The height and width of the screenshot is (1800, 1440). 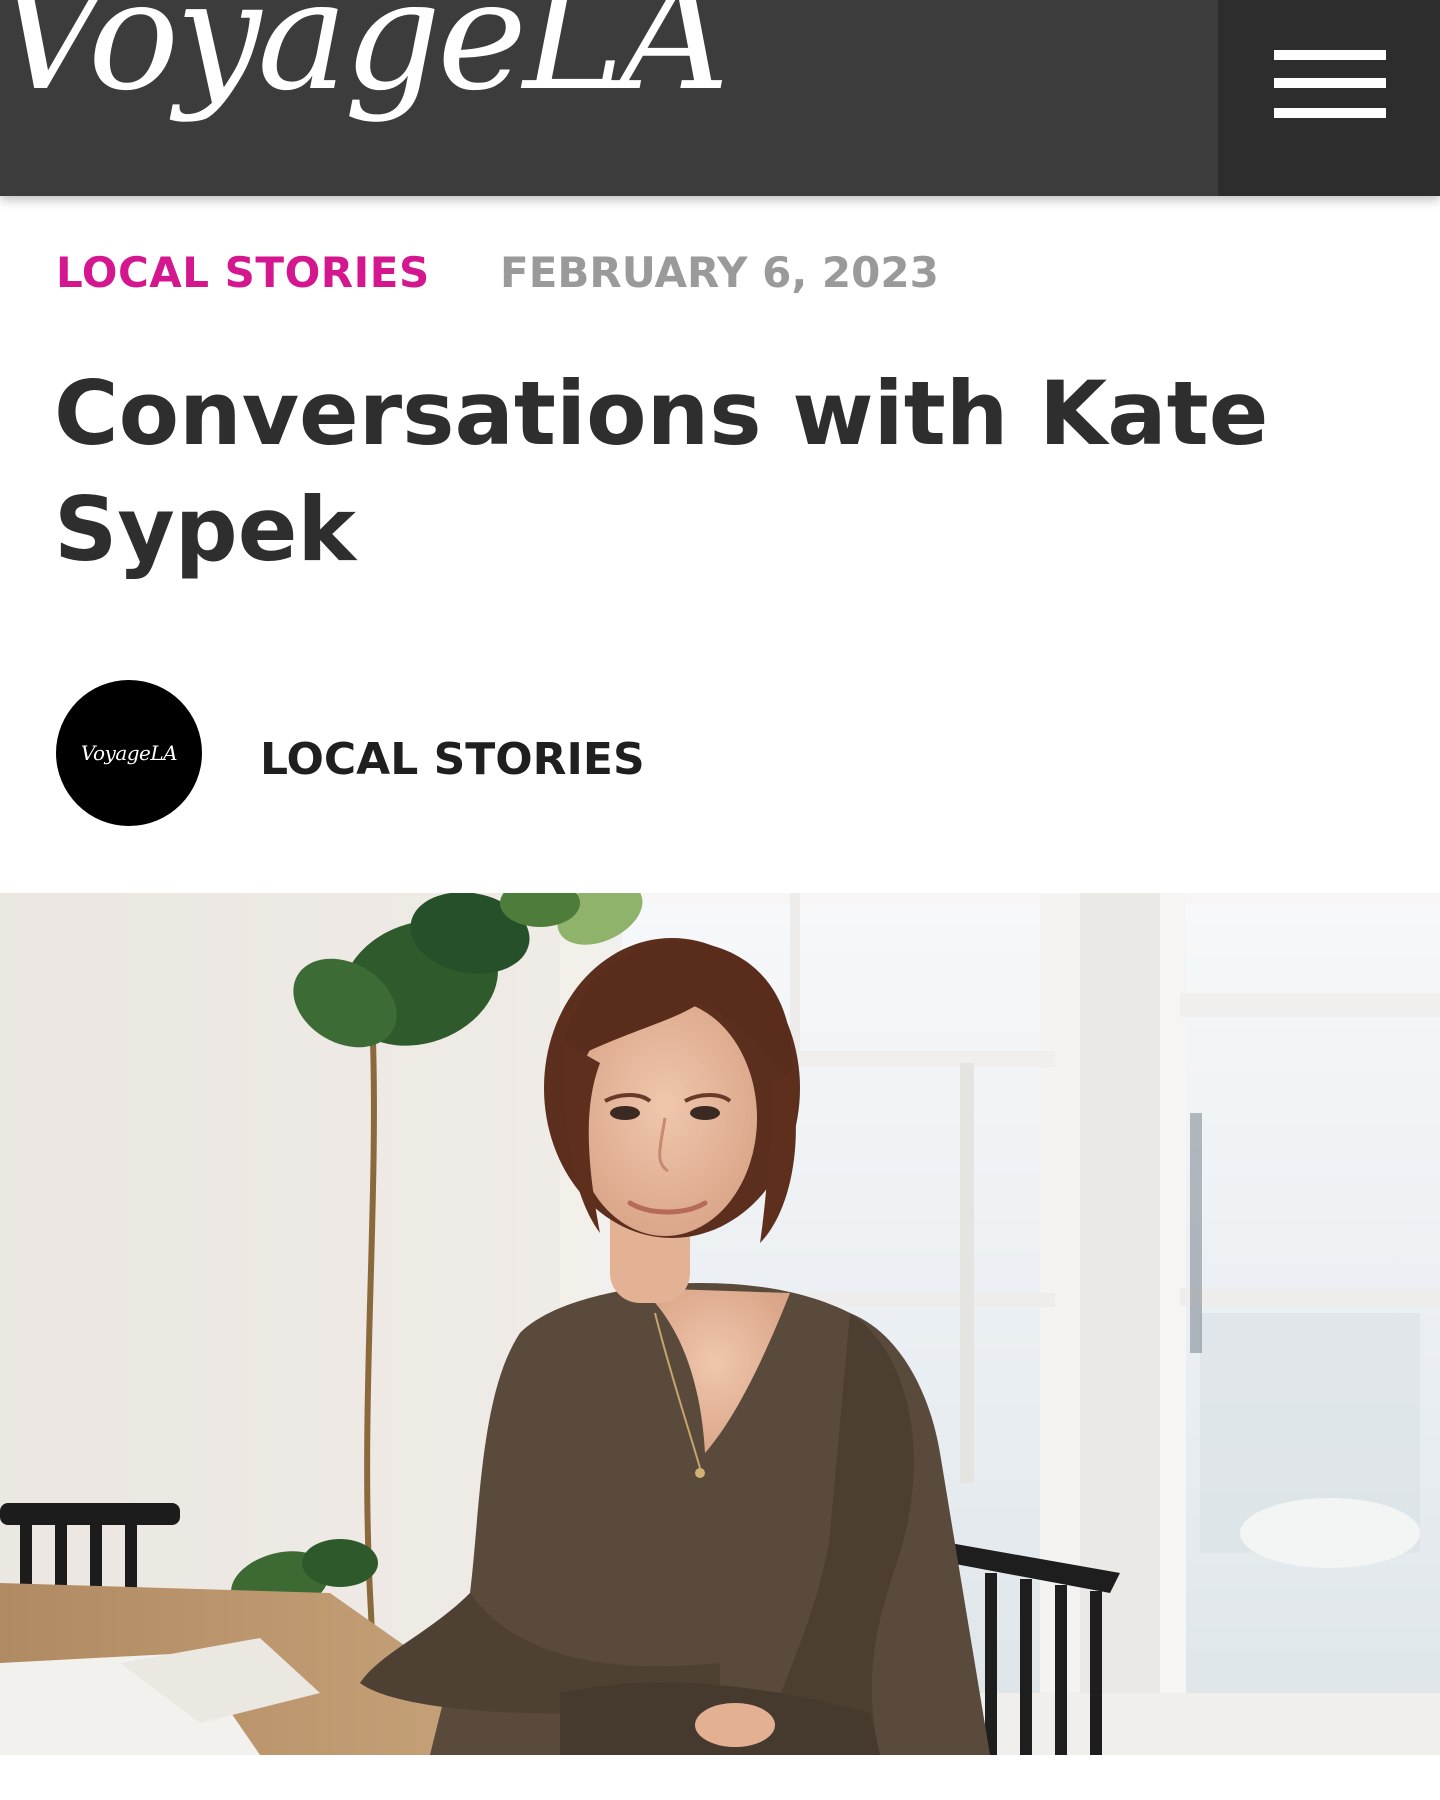 I want to click on avatar-logo-text: VoyageLA, so click(x=129, y=753).